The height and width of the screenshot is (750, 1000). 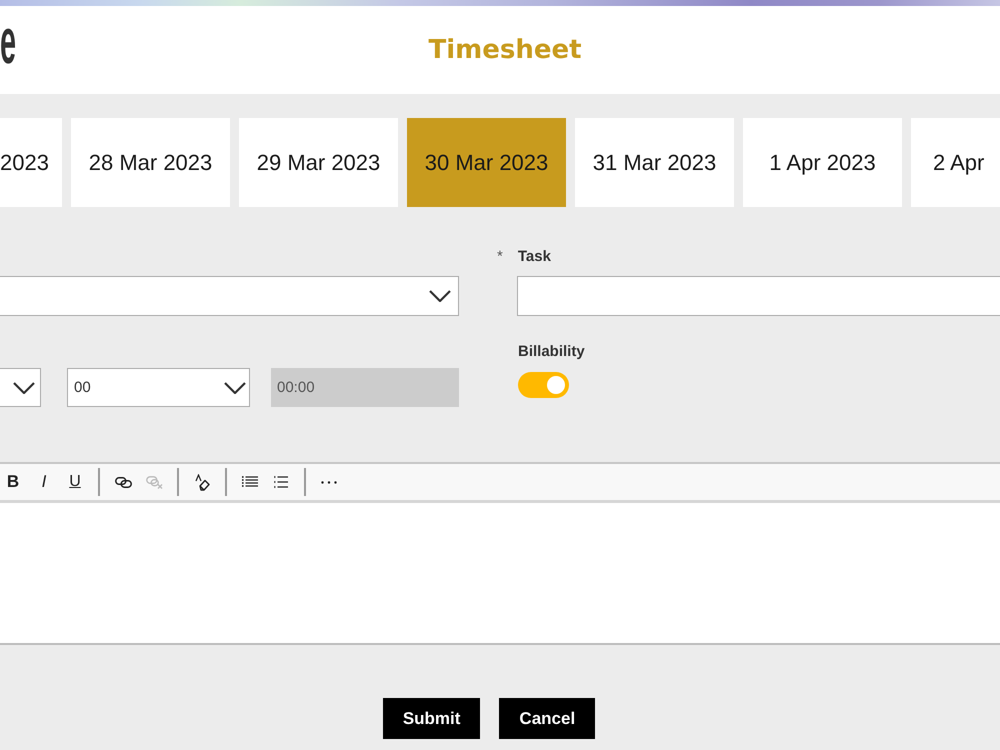 I want to click on date-tab: 2 Apr, so click(x=955, y=162).